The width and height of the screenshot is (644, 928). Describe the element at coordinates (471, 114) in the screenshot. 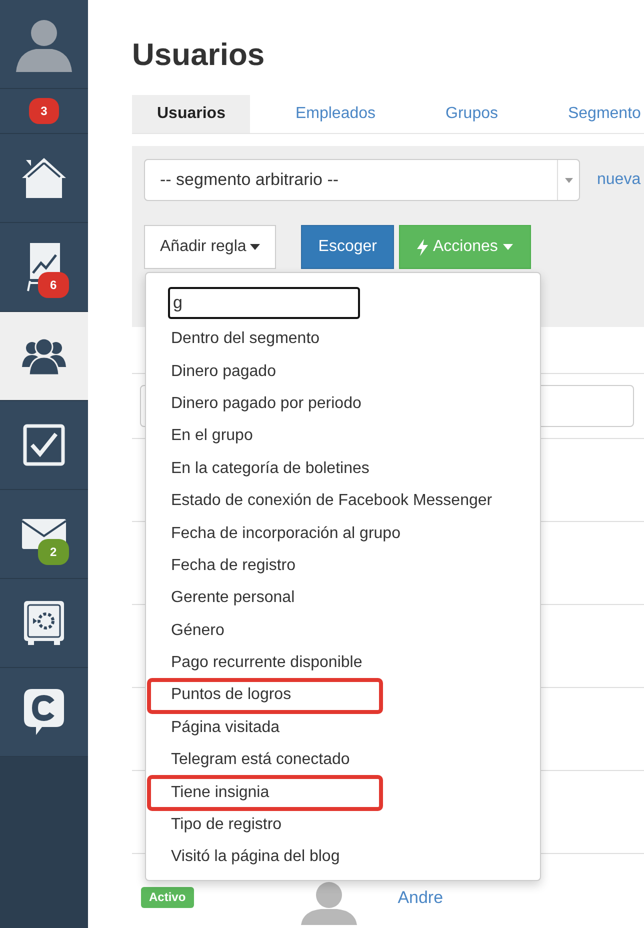

I see `tab: Grupos` at that location.